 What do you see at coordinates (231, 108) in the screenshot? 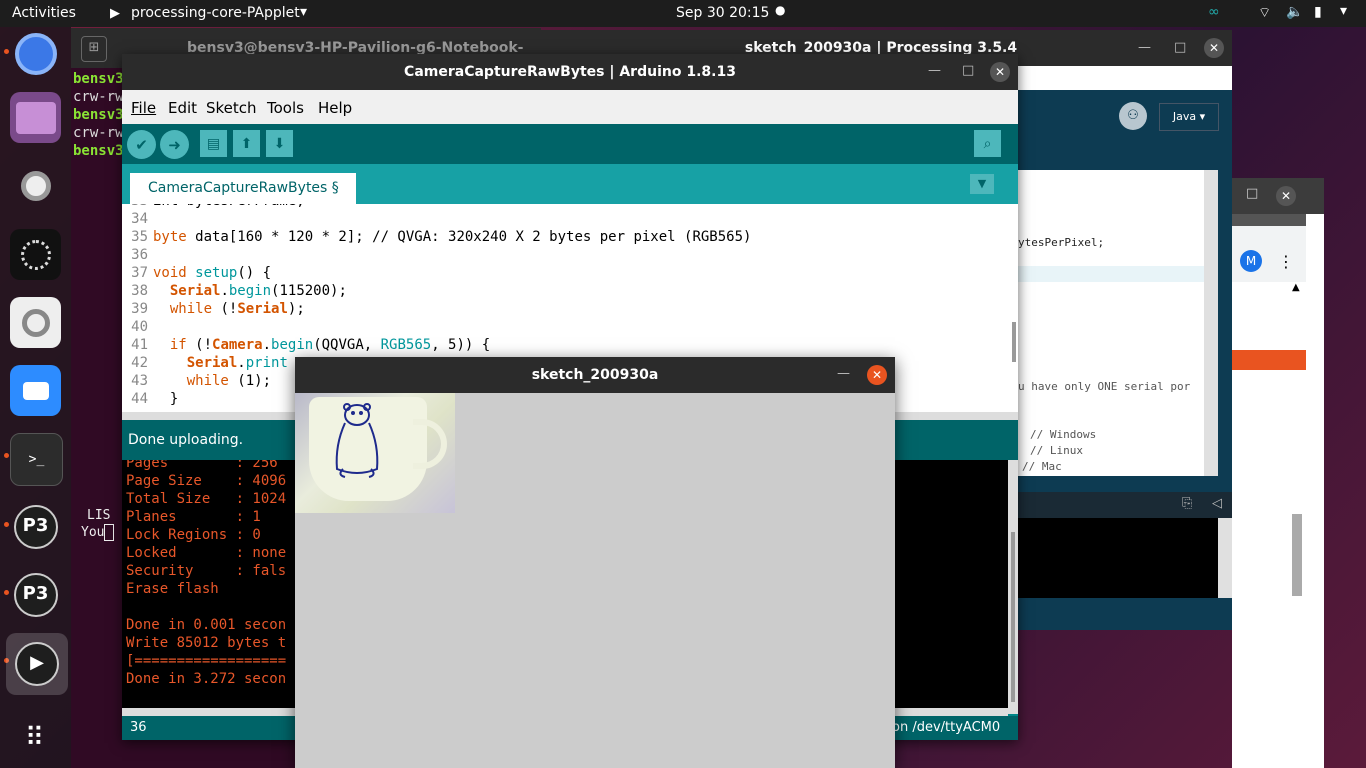
I see `menu-sketch: Sketch` at bounding box center [231, 108].